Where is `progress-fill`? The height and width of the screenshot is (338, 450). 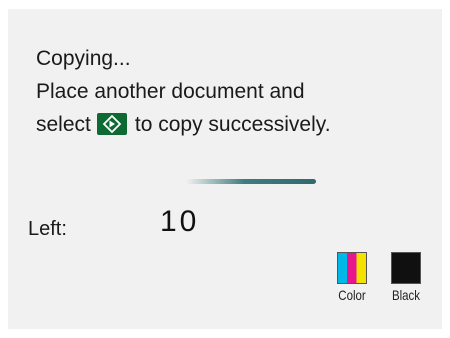 progress-fill is located at coordinates (251, 181).